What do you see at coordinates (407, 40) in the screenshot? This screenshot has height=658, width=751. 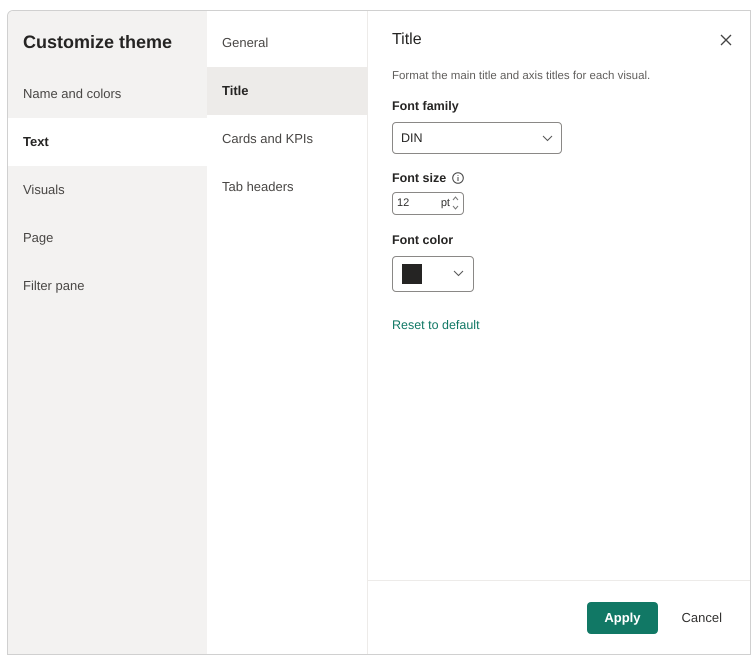 I see `panel-title: Title` at bounding box center [407, 40].